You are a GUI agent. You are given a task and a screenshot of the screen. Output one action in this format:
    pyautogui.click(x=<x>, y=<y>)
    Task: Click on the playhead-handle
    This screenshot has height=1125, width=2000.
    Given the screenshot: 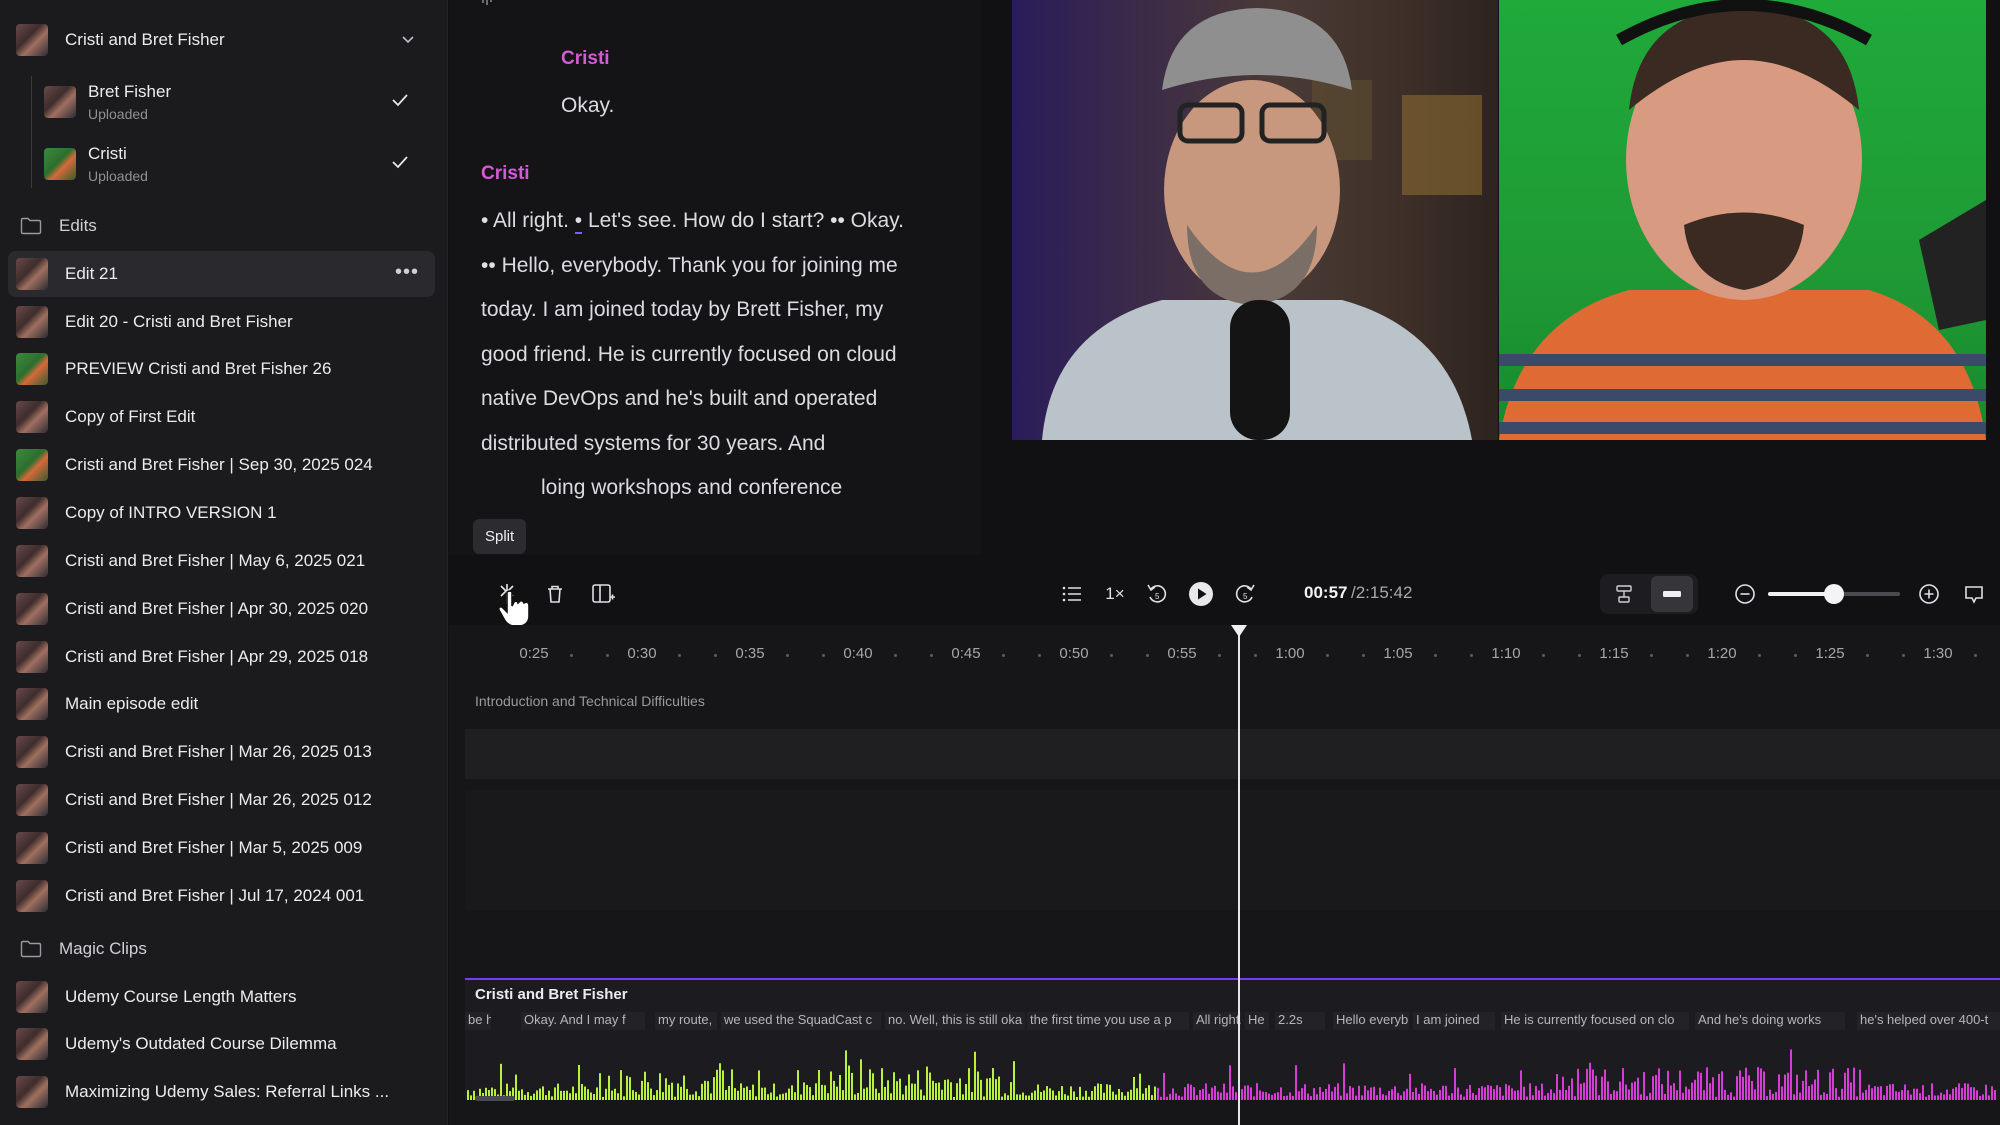 What is the action you would take?
    pyautogui.click(x=1239, y=631)
    